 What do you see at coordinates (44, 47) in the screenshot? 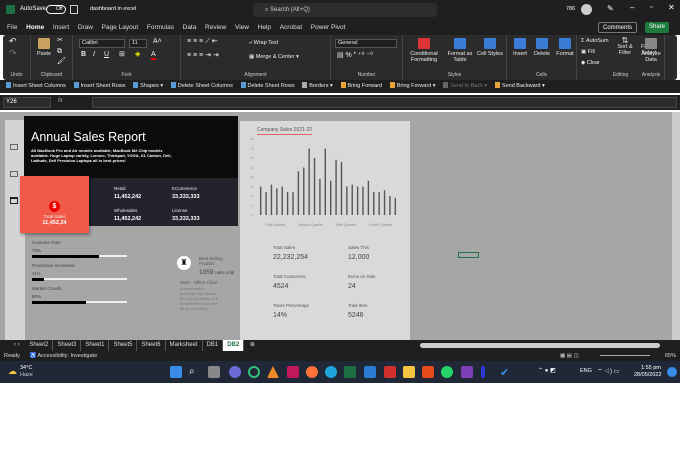
I see `paste-button: Paste` at bounding box center [44, 47].